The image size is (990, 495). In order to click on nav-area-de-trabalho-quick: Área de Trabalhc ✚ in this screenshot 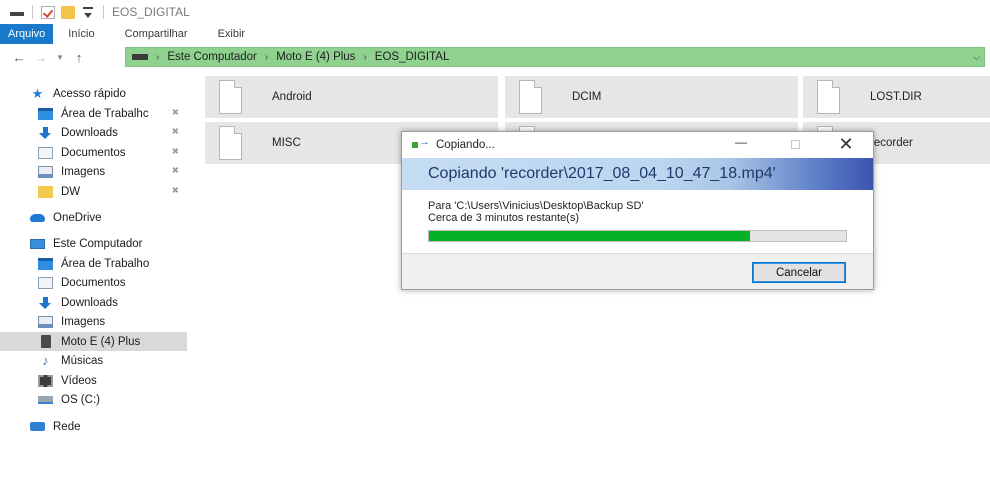, I will do `click(93, 113)`.